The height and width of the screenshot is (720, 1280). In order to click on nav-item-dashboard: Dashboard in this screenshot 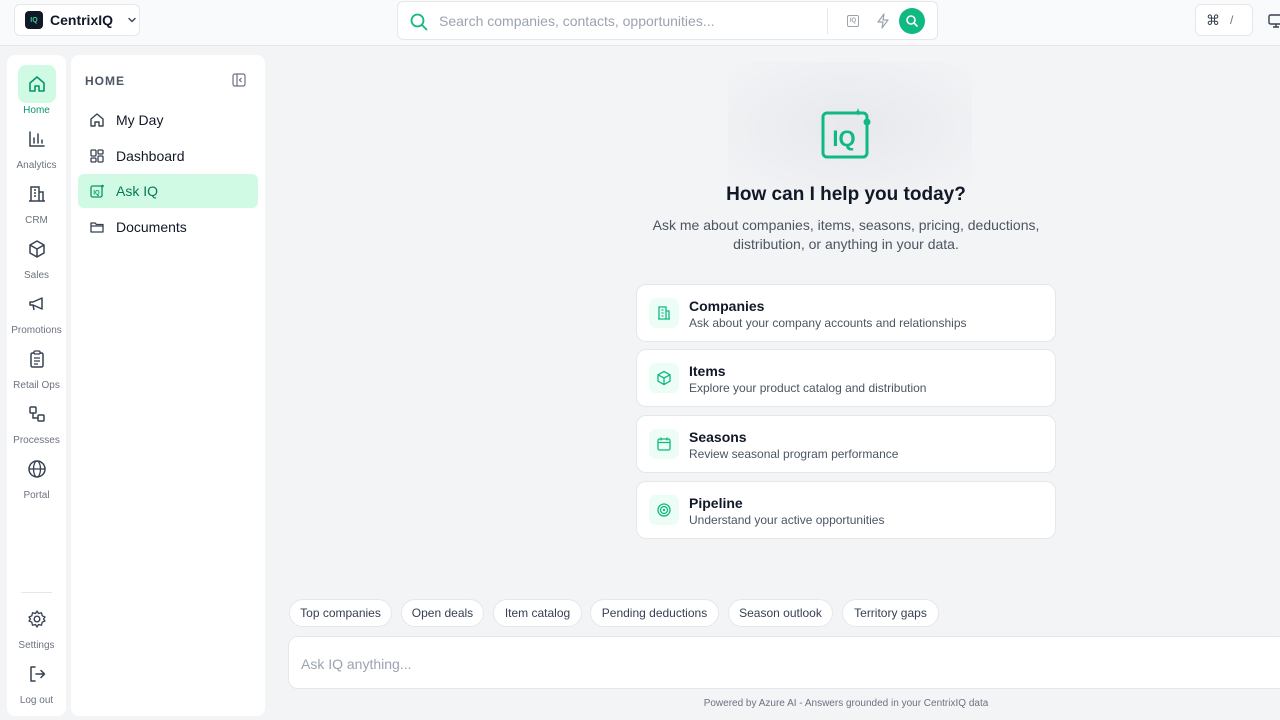, I will do `click(168, 156)`.